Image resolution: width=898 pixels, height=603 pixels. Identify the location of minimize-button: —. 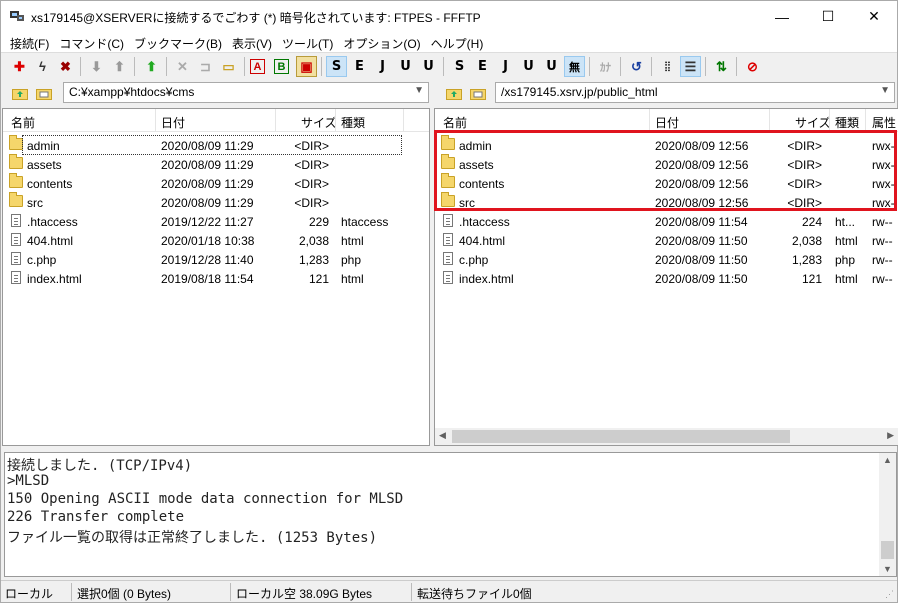
(782, 16).